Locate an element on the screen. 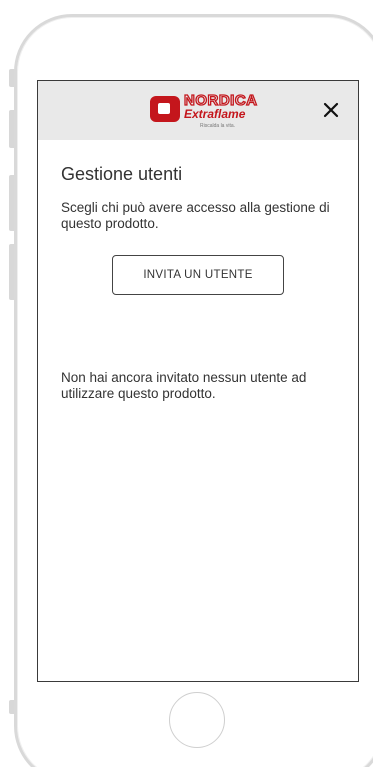  close-icon is located at coordinates (331, 110).